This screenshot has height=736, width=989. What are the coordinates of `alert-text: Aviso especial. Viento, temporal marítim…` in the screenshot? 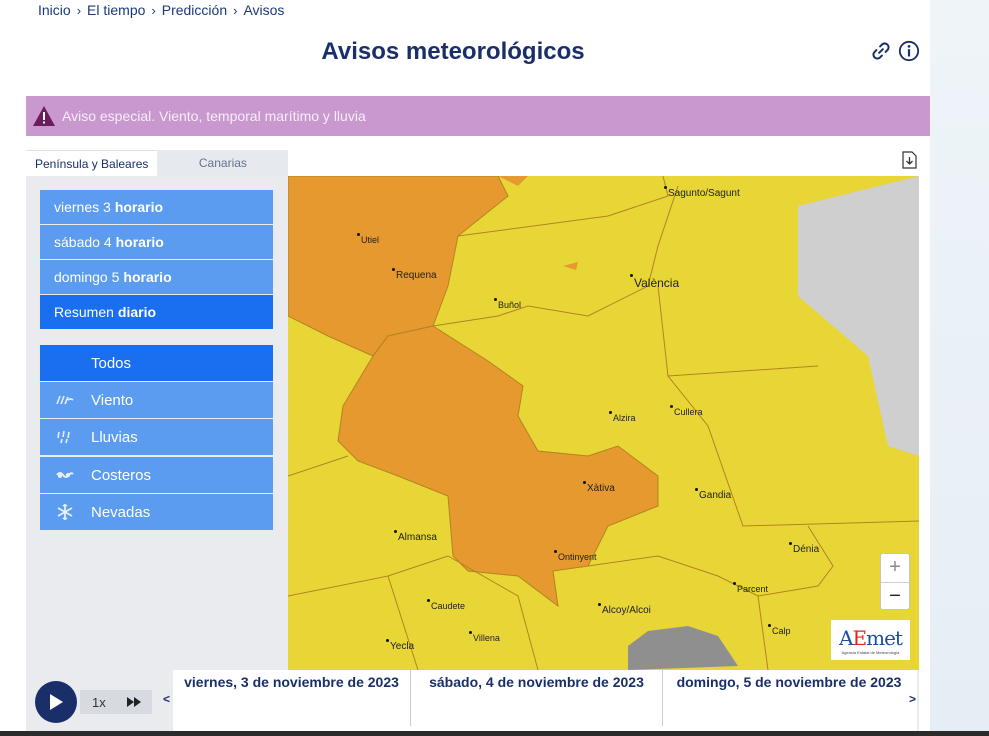 It's located at (214, 116).